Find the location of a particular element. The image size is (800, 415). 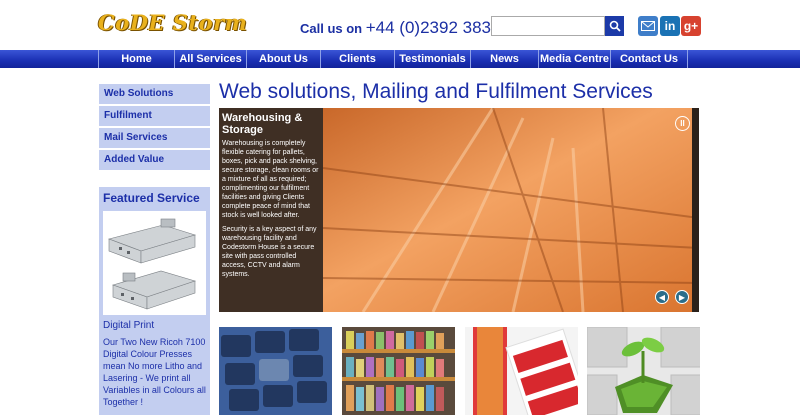

nav-item-media-centre: Media Centre is located at coordinates (574, 59).